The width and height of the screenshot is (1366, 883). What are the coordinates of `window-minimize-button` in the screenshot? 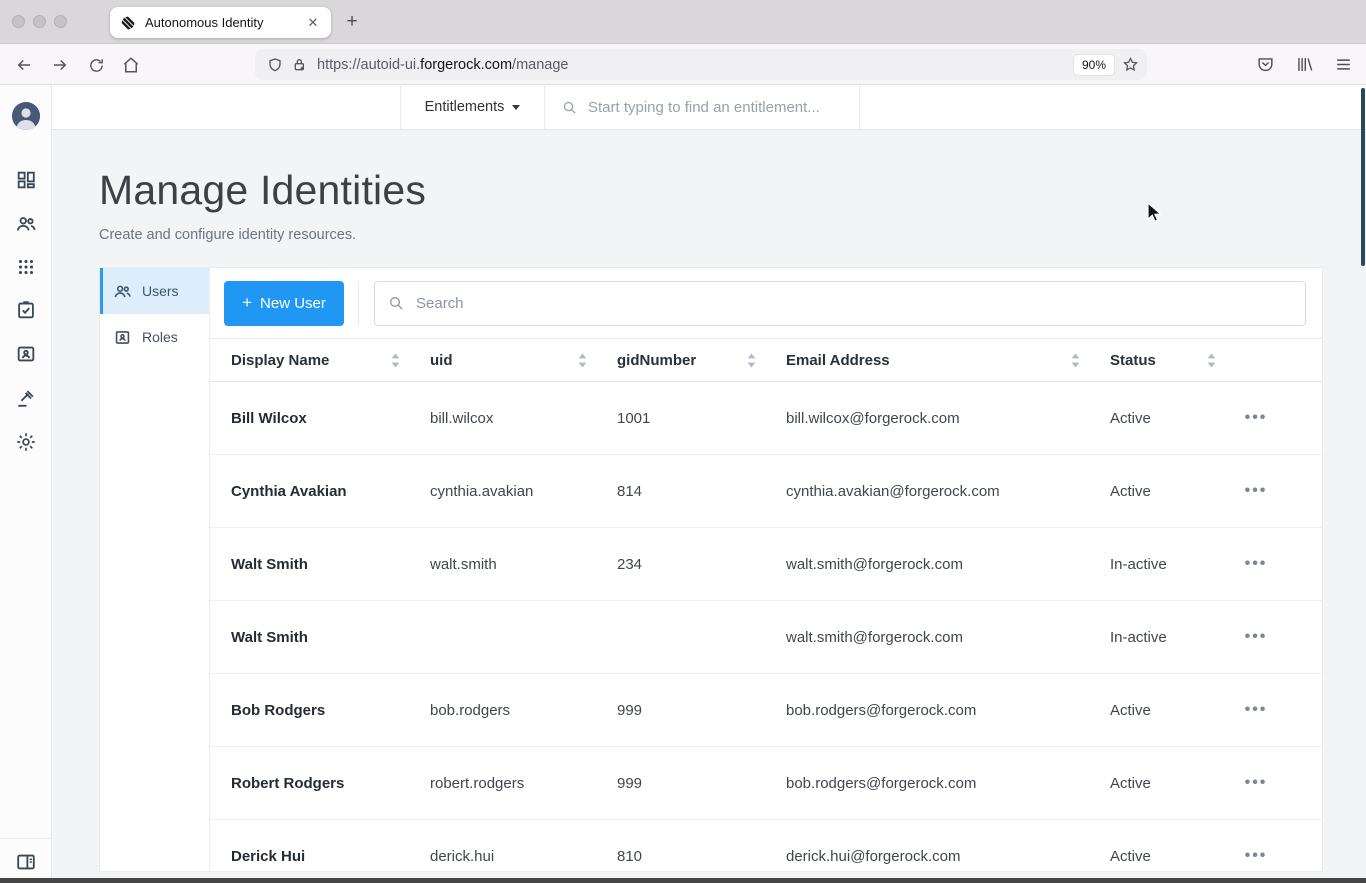 It's located at (39, 21).